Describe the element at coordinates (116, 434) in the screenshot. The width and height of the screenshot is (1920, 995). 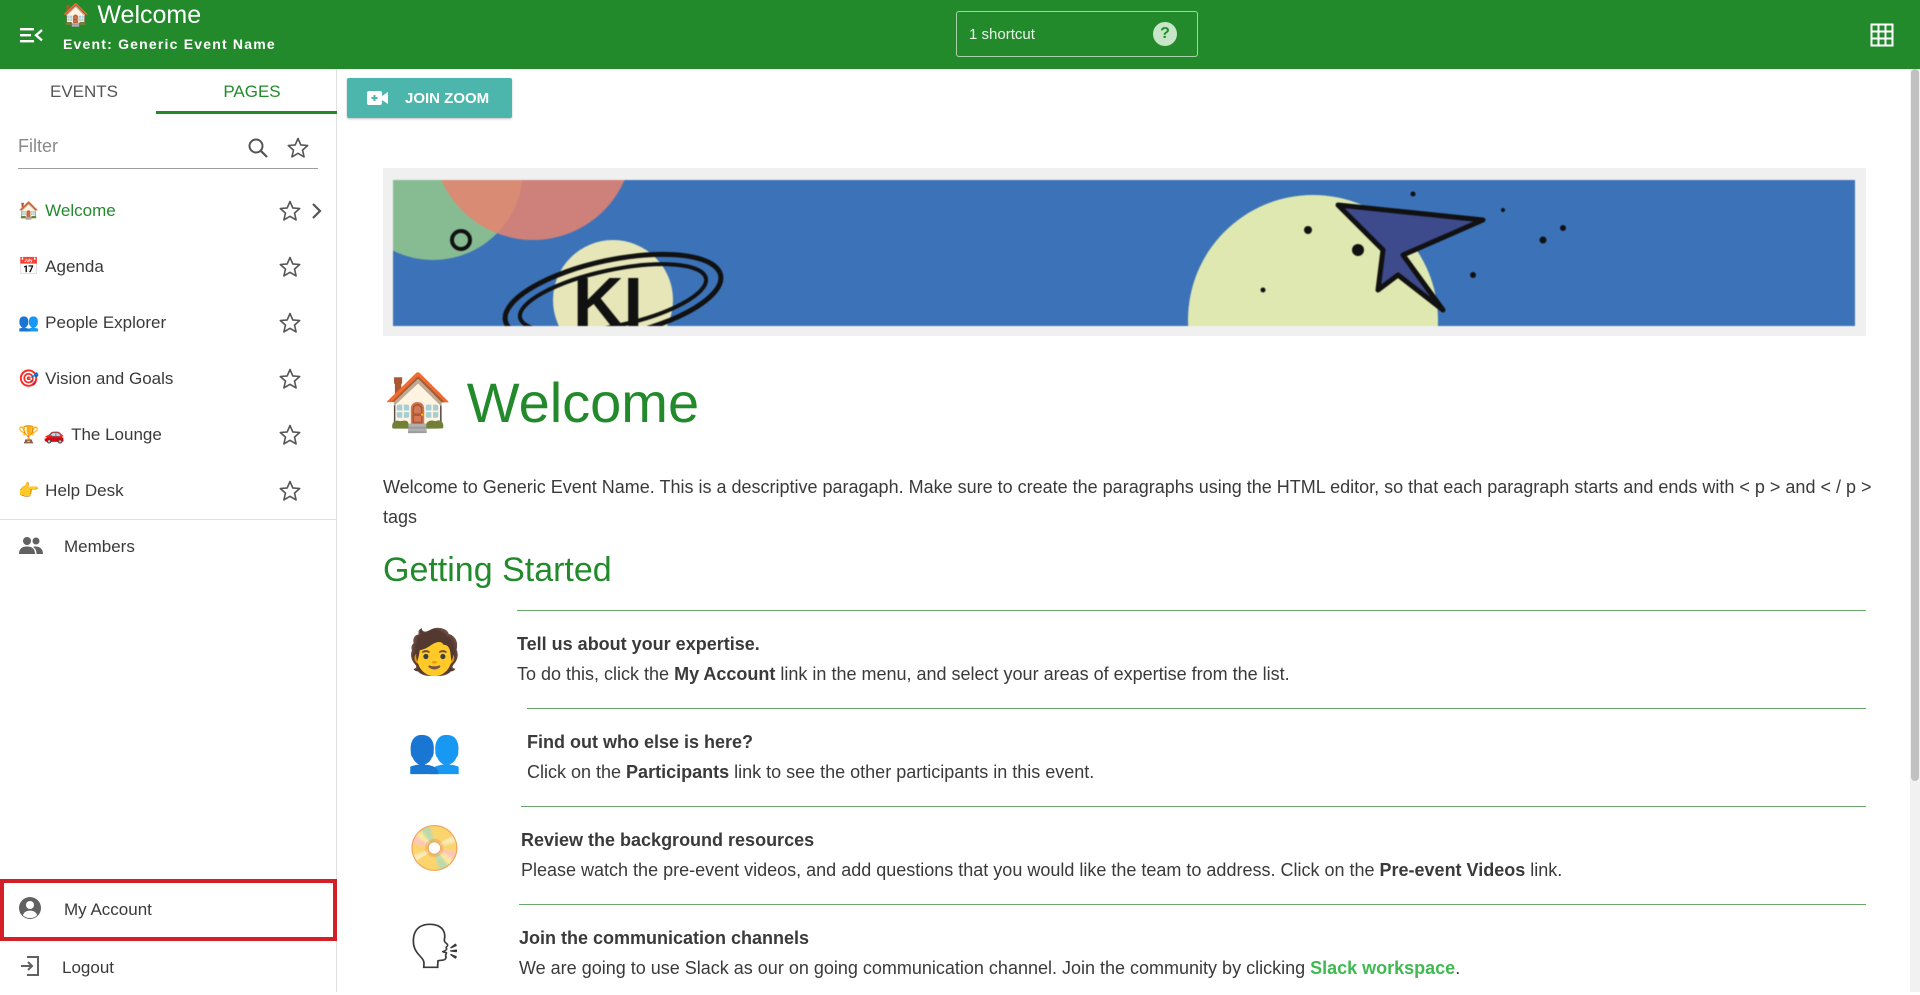
I see `sidebar-item-label: The Lounge` at that location.